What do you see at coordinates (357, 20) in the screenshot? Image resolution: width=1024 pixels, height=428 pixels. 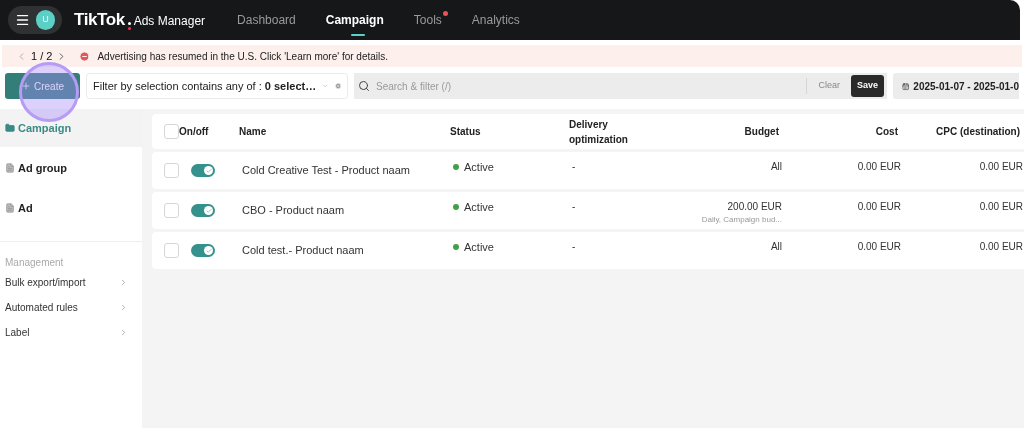 I see `nav-tab: Campaign` at bounding box center [357, 20].